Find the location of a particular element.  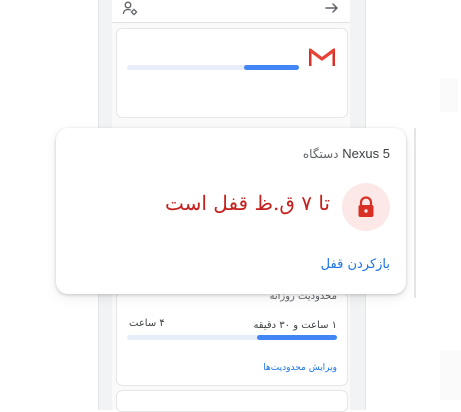

lock-icon is located at coordinates (366, 206).